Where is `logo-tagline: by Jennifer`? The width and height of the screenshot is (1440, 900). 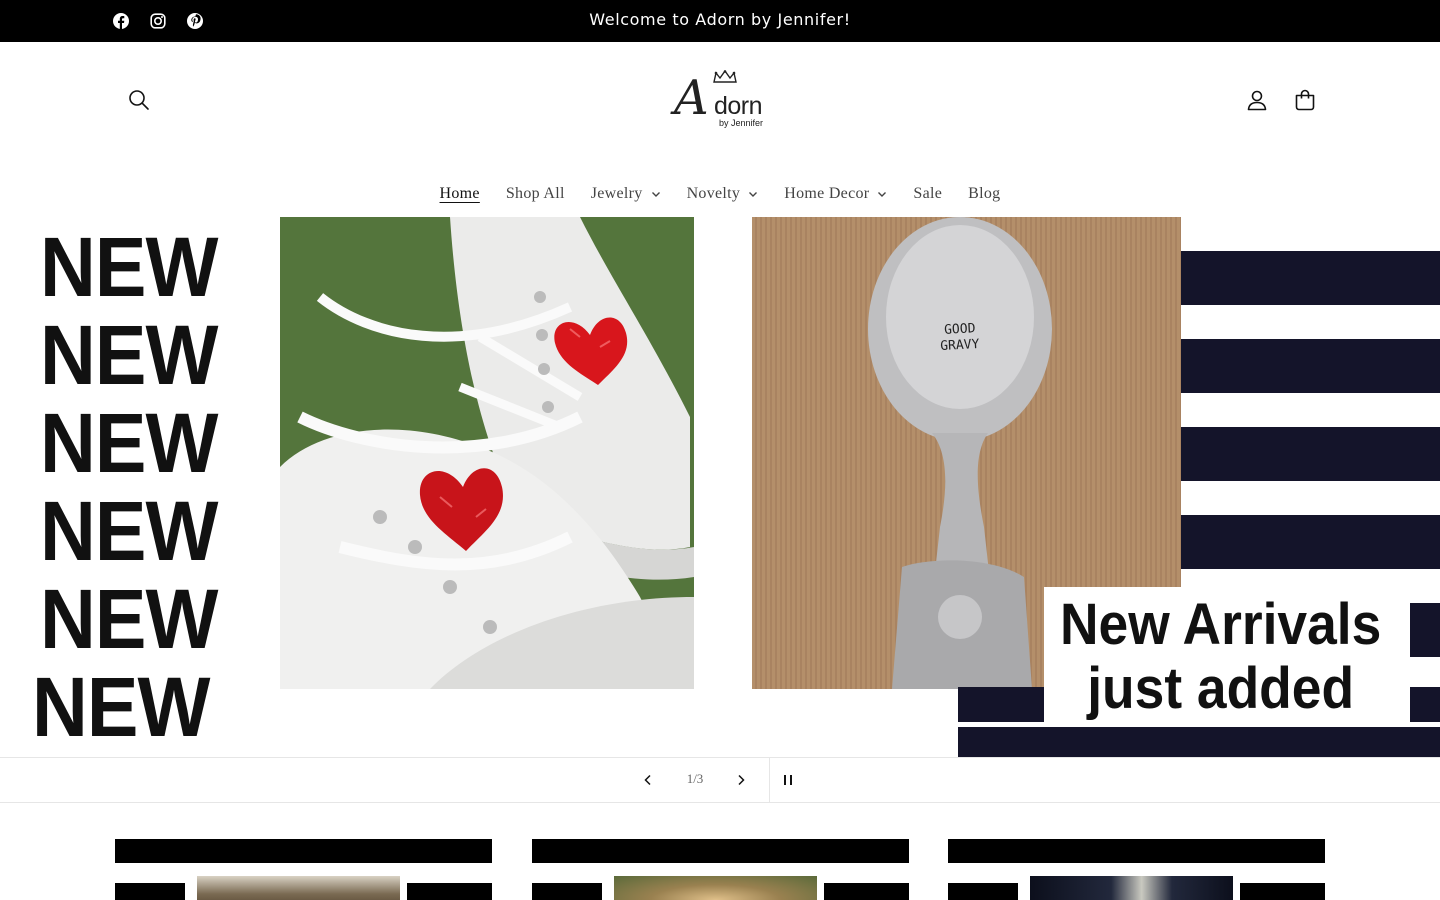 logo-tagline: by Jennifer is located at coordinates (741, 123).